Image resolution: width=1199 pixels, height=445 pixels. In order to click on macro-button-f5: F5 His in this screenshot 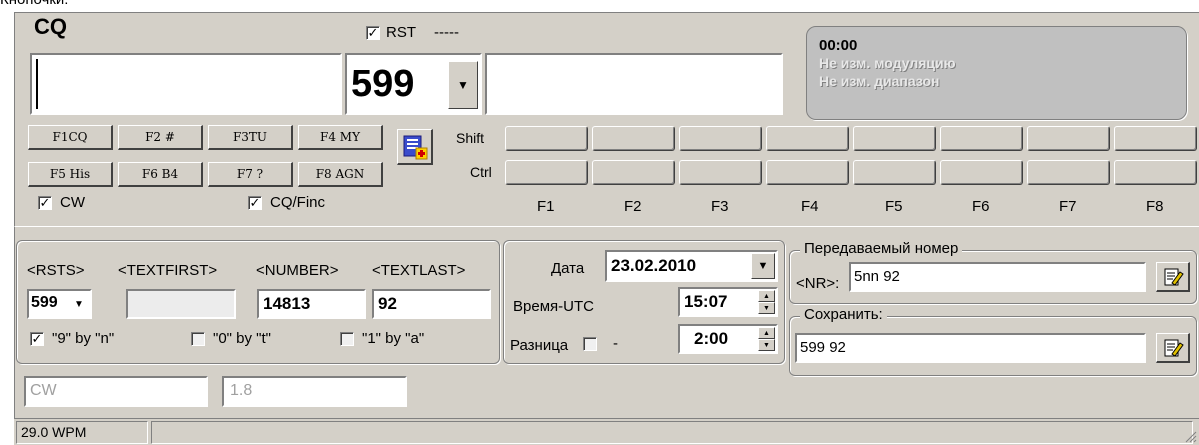, I will do `click(70, 174)`.